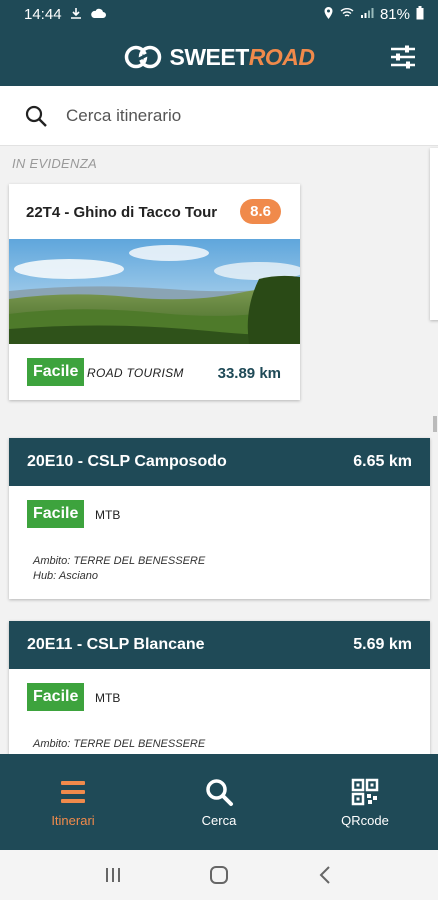 The height and width of the screenshot is (900, 438). What do you see at coordinates (73, 820) in the screenshot?
I see `nav-label: Itinerari` at bounding box center [73, 820].